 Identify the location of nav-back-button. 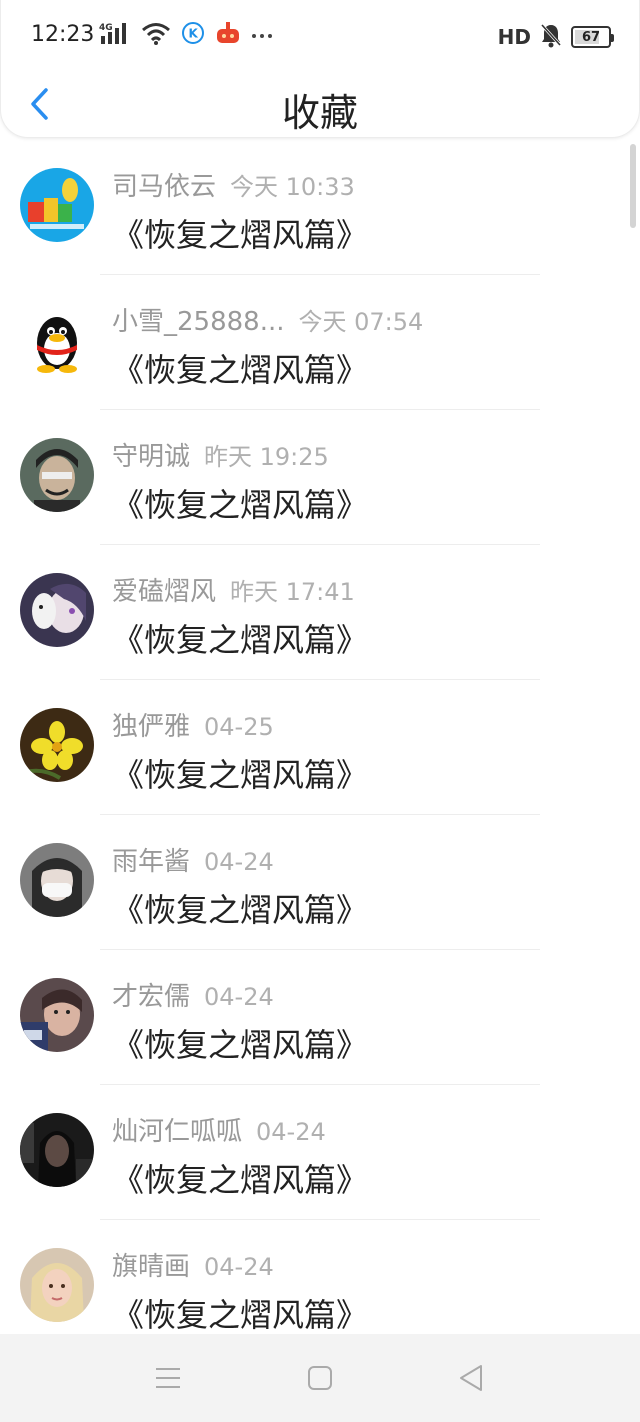
(471, 1378).